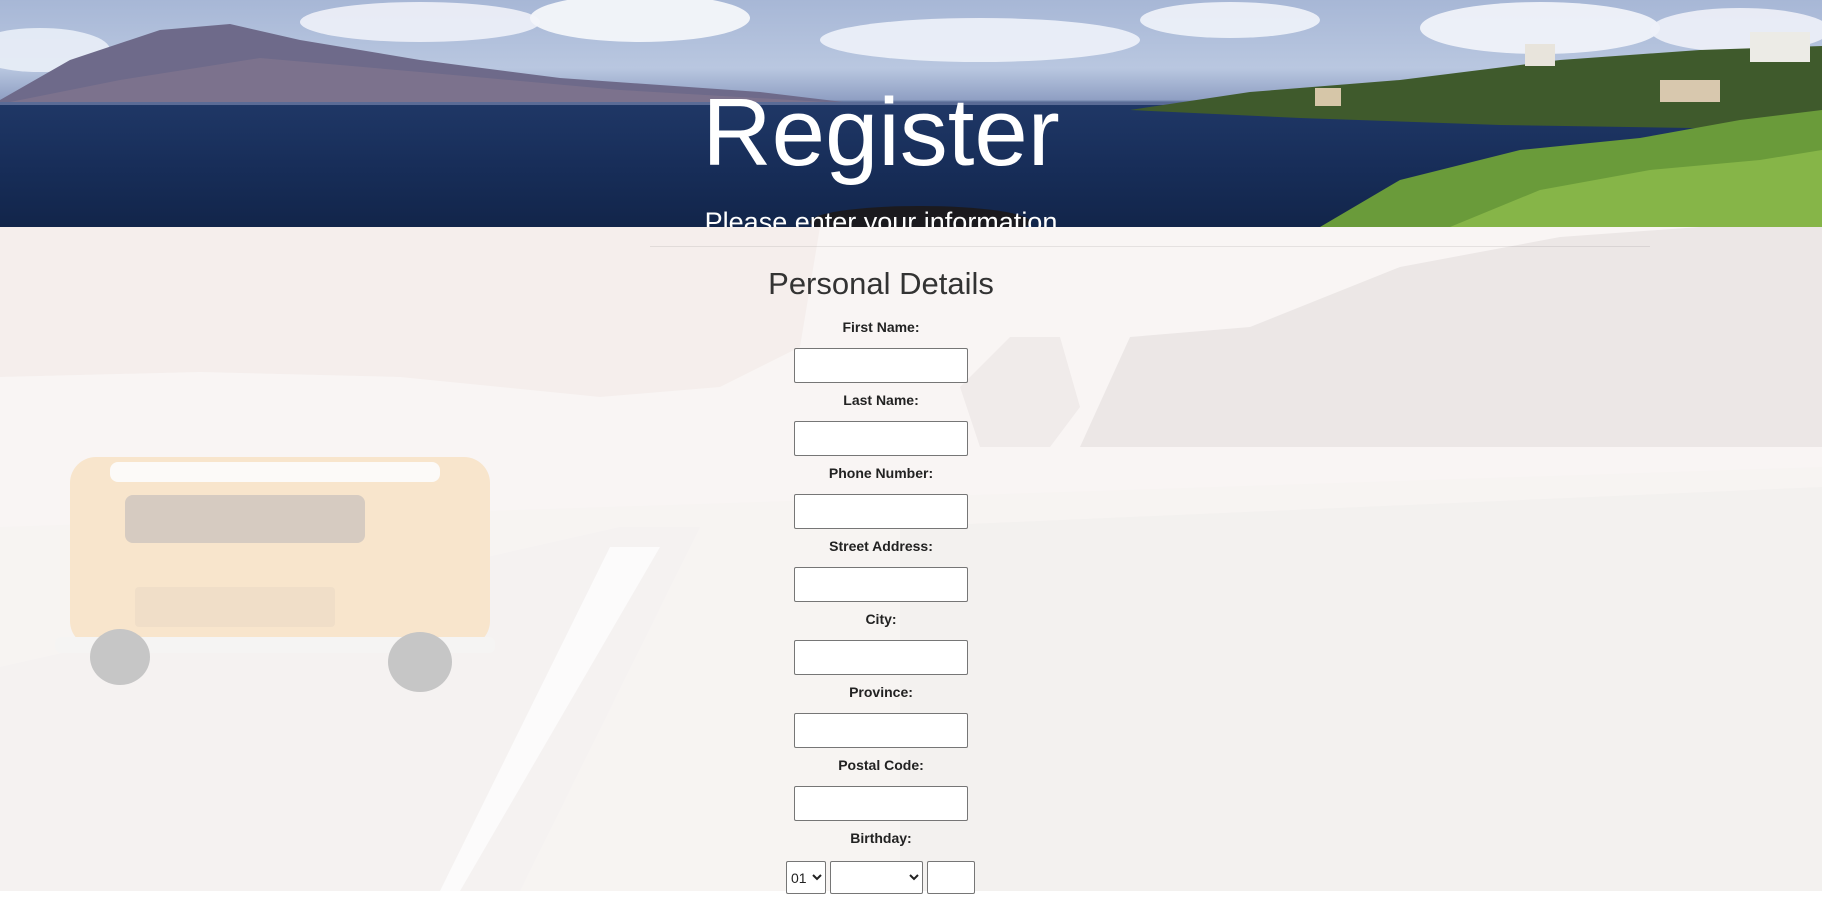 Image resolution: width=1822 pixels, height=919 pixels. Describe the element at coordinates (881, 657) in the screenshot. I see `city-input` at that location.